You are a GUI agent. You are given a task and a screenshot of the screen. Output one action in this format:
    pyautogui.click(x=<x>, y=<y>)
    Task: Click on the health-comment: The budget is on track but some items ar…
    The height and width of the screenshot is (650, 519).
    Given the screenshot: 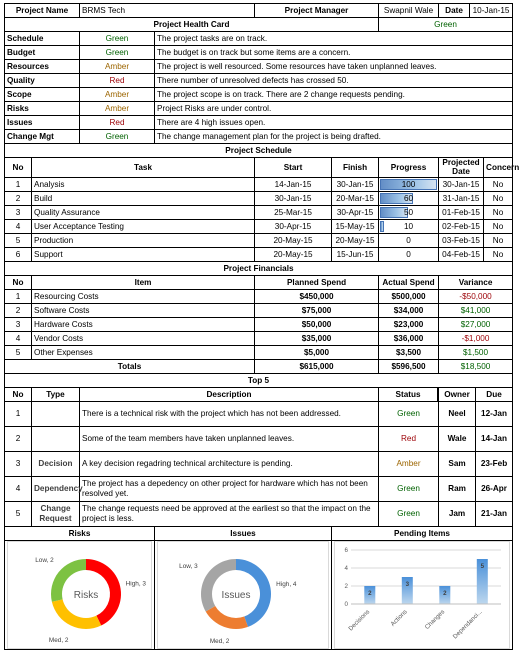 What is the action you would take?
    pyautogui.click(x=333, y=52)
    